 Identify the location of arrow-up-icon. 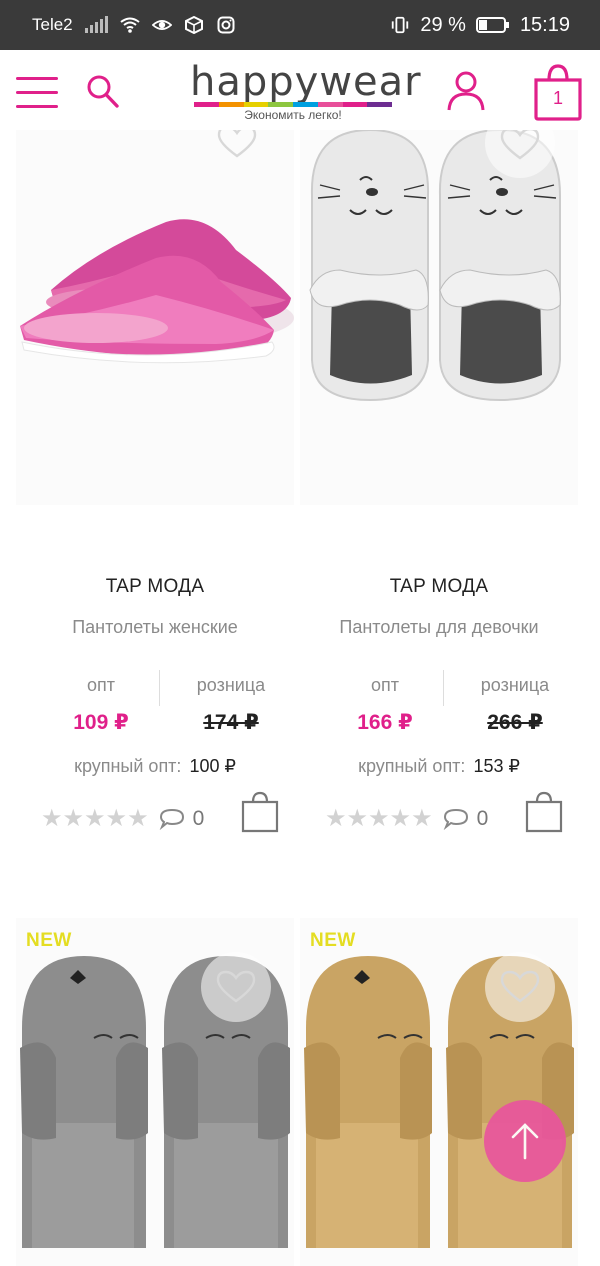
(525, 1141).